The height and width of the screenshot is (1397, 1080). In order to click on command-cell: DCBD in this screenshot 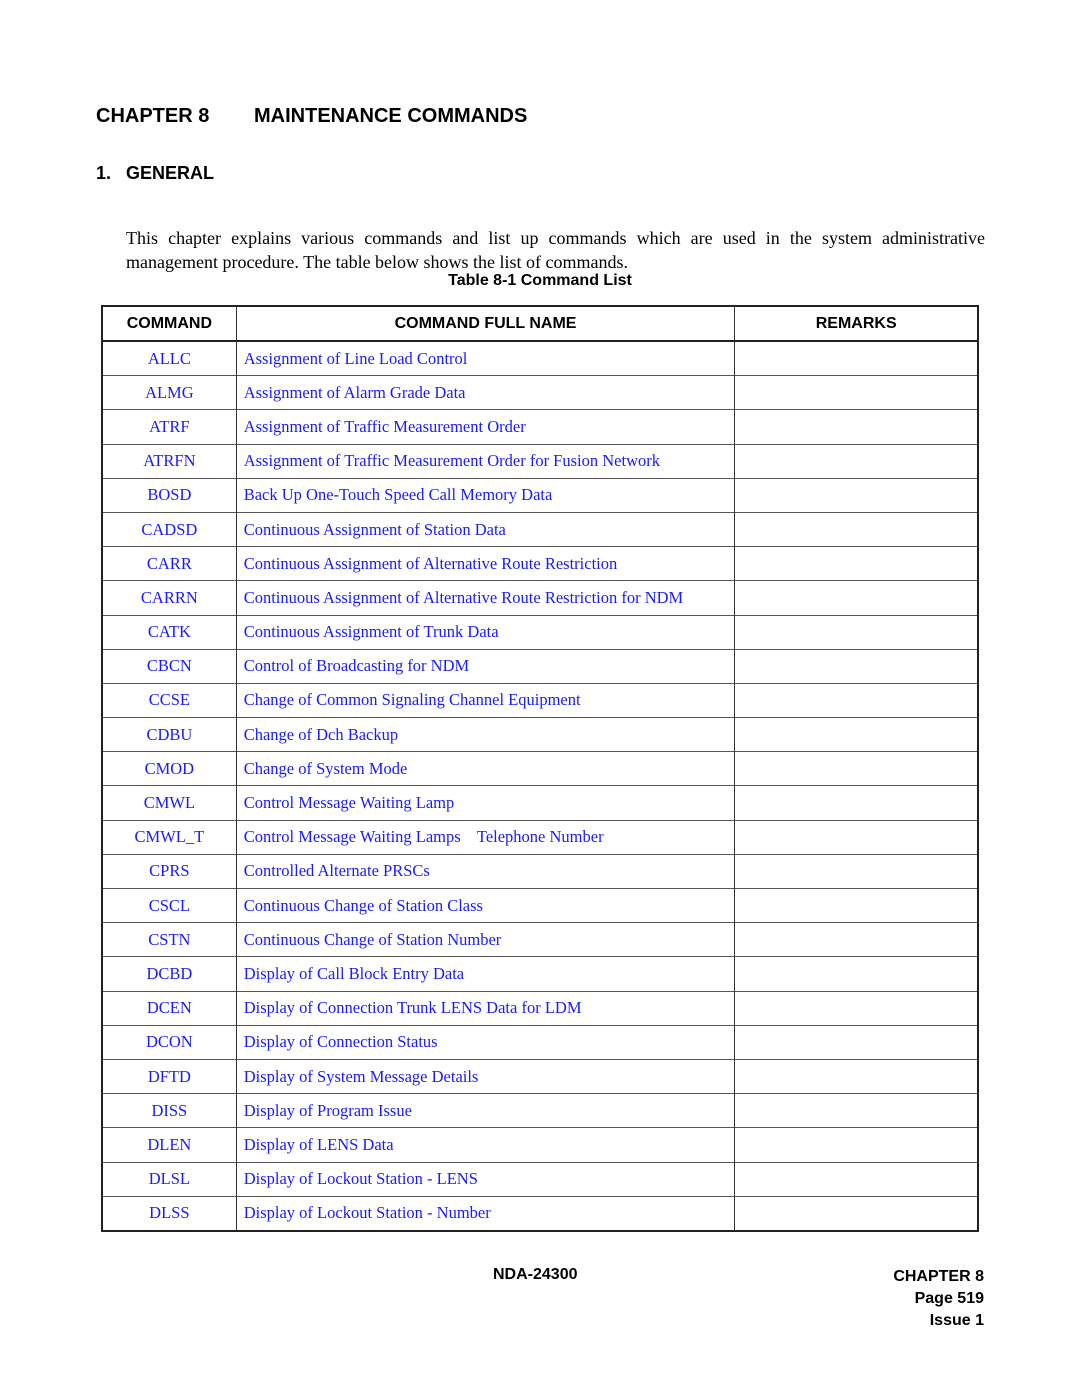, I will do `click(169, 974)`.